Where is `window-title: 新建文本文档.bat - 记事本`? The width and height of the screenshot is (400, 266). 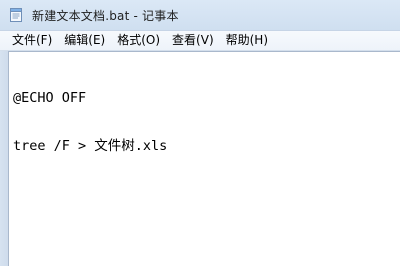
window-title: 新建文本文档.bat - 记事本 is located at coordinates (105, 15).